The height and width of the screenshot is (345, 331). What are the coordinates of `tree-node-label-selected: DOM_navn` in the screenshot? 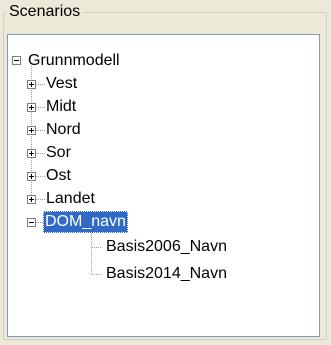 It's located at (85, 222).